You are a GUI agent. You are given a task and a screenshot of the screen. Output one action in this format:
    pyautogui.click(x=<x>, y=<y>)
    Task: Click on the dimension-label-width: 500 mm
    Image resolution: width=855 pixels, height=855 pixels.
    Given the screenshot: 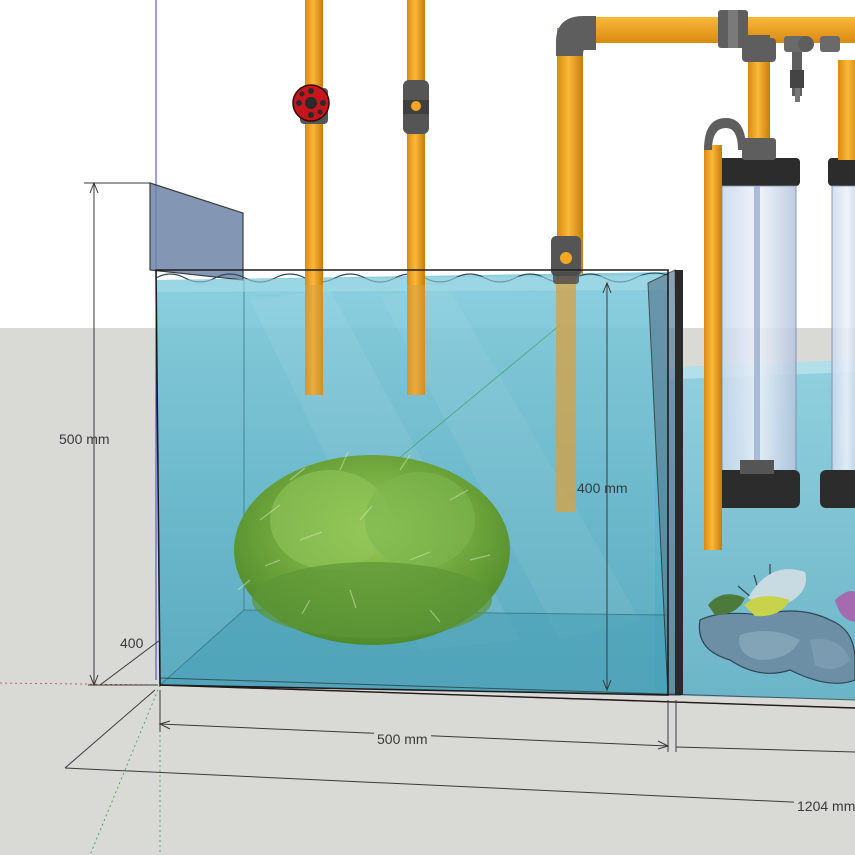 What is the action you would take?
    pyautogui.click(x=402, y=739)
    